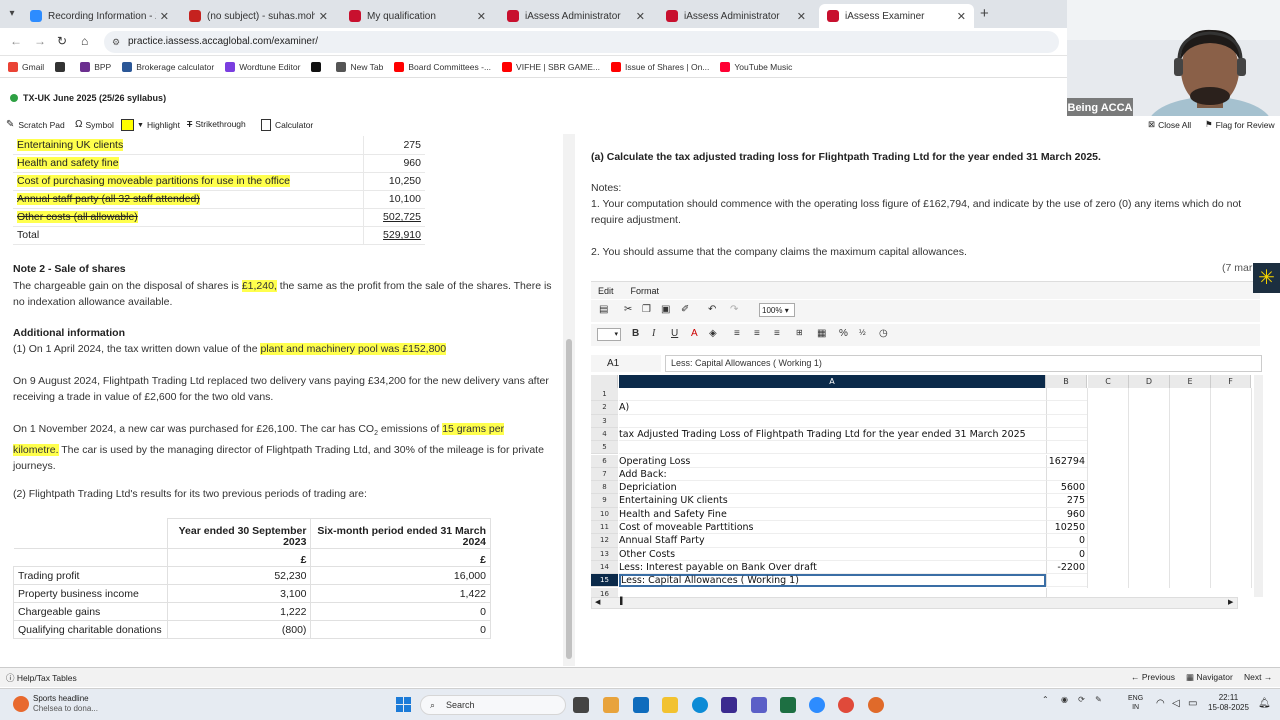 The image size is (1280, 720). Describe the element at coordinates (653, 333) in the screenshot. I see `italic-icon: I` at that location.